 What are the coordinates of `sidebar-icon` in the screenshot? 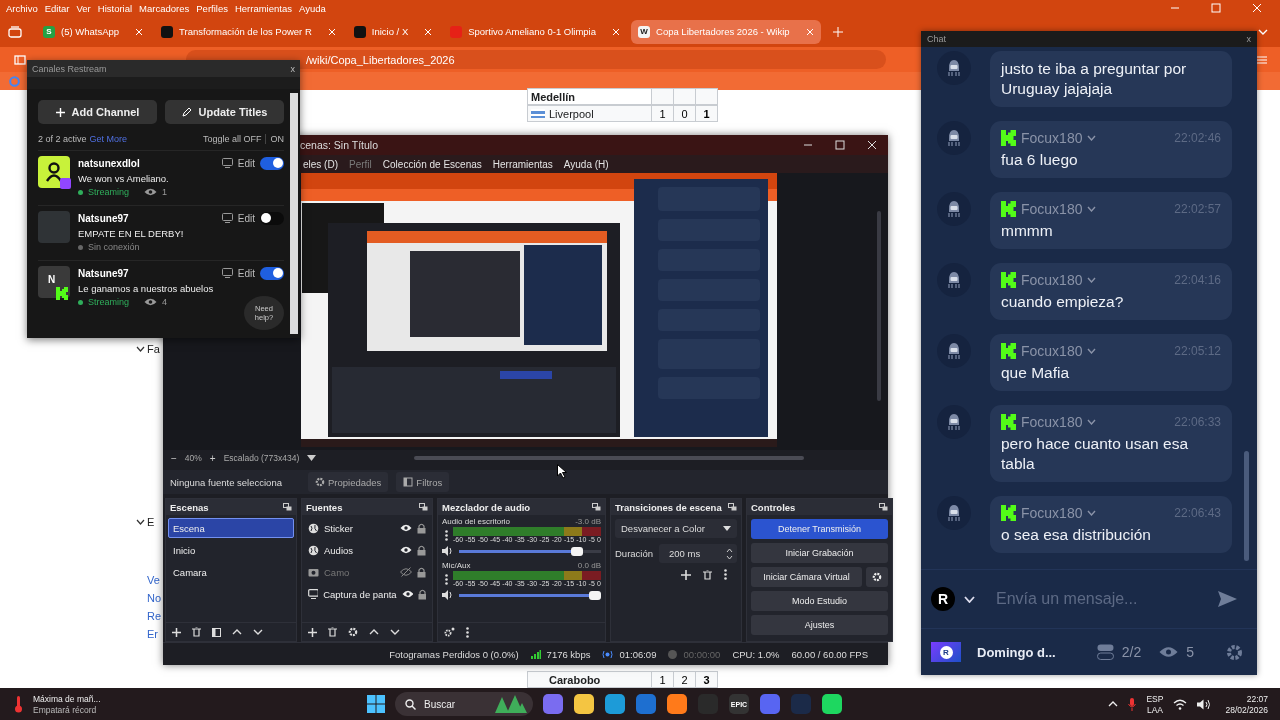 It's located at (20, 59).